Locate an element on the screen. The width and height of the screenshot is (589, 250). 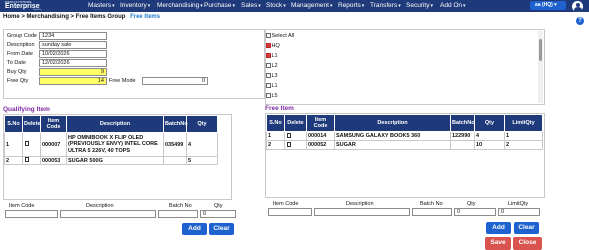
location-scrollbar is located at coordinates (540, 67).